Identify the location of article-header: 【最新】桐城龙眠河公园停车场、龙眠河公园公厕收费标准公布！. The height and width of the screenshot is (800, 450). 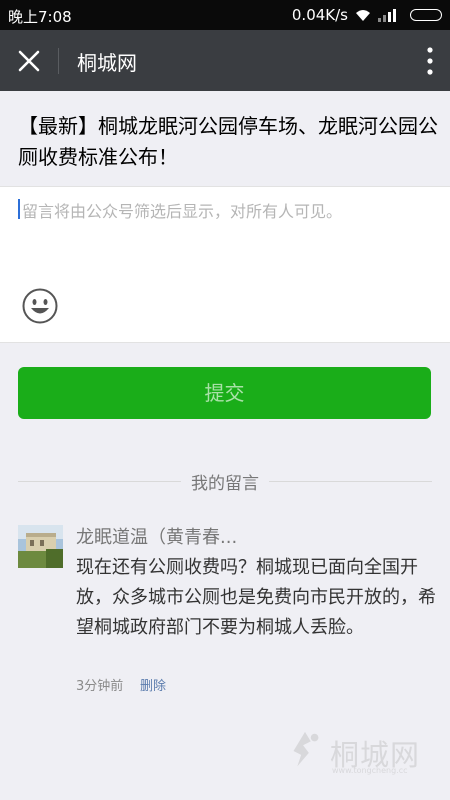
(225, 138).